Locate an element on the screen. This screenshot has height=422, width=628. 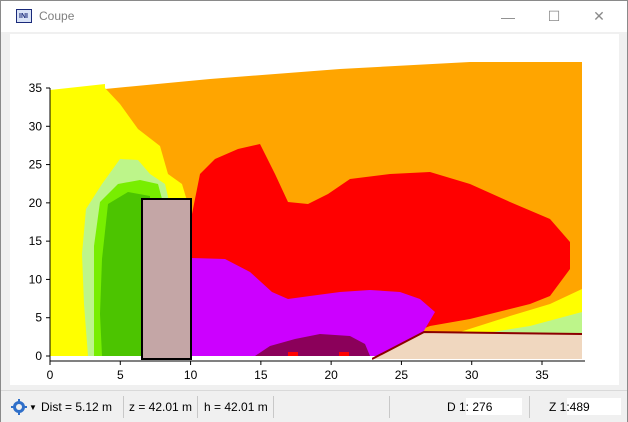
y-tick-label: 35 is located at coordinates (36, 88).